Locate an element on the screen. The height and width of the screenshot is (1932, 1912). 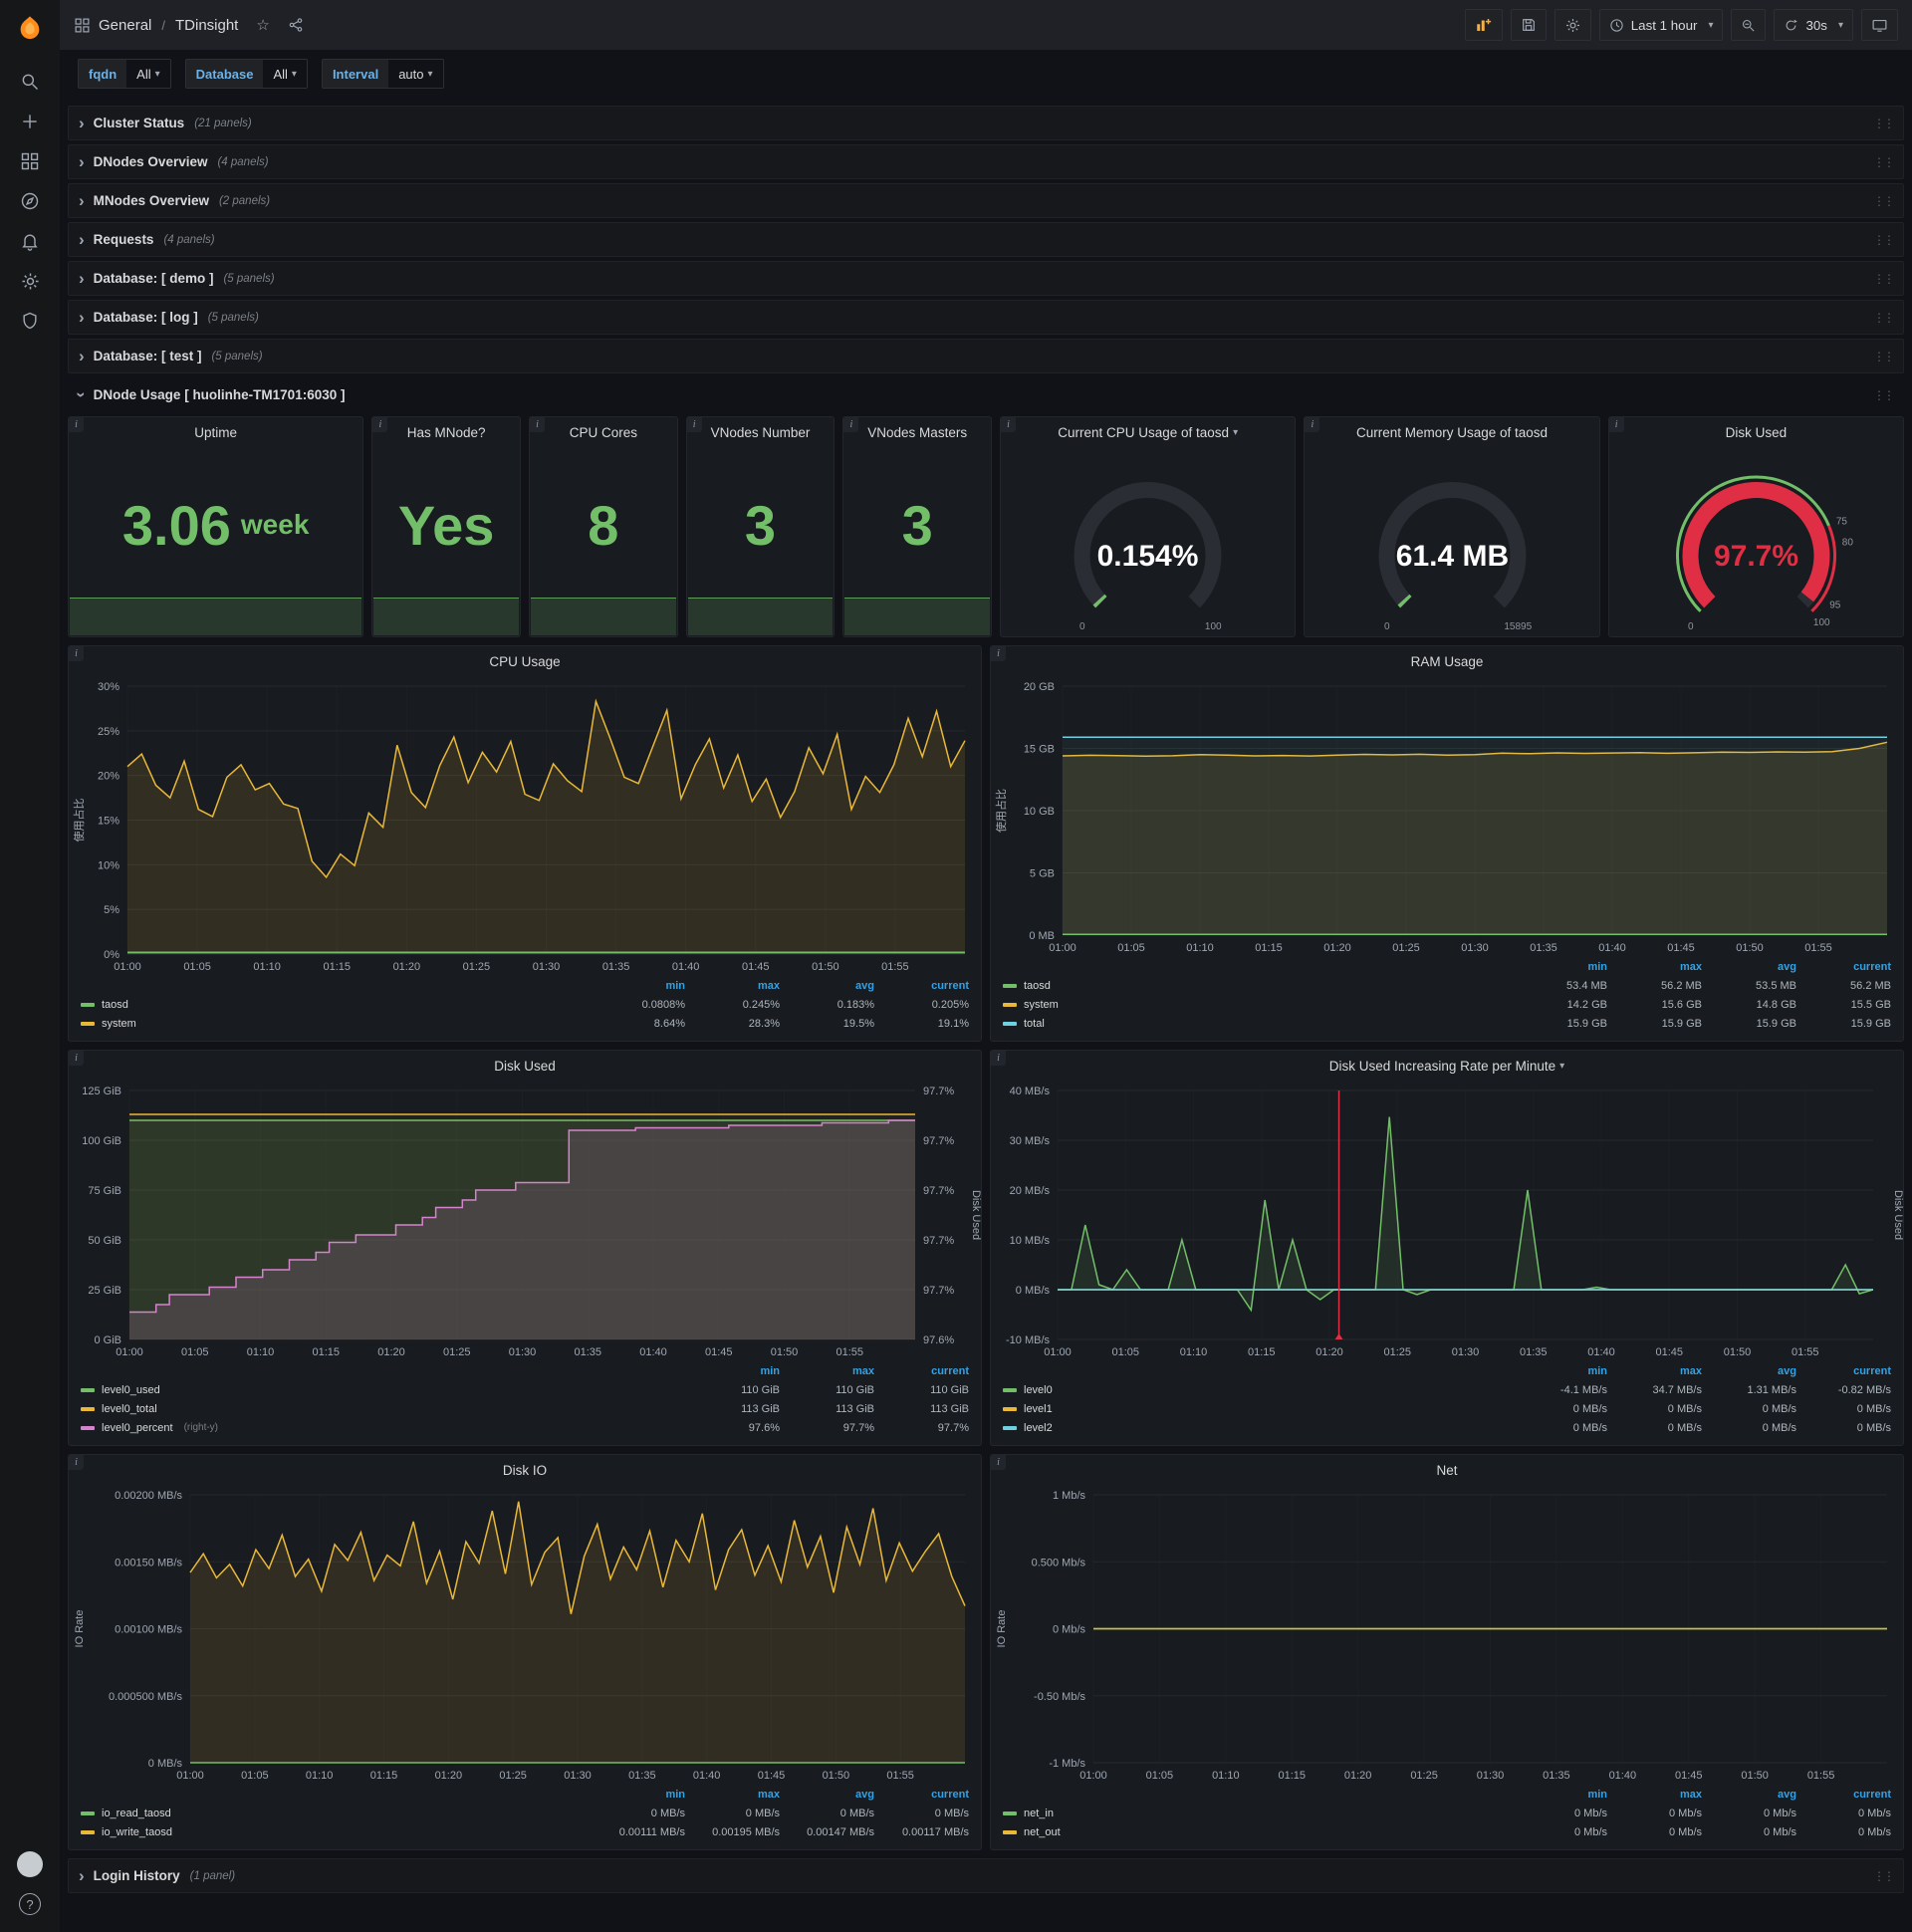
kiosk-tv-button is located at coordinates (1879, 25).